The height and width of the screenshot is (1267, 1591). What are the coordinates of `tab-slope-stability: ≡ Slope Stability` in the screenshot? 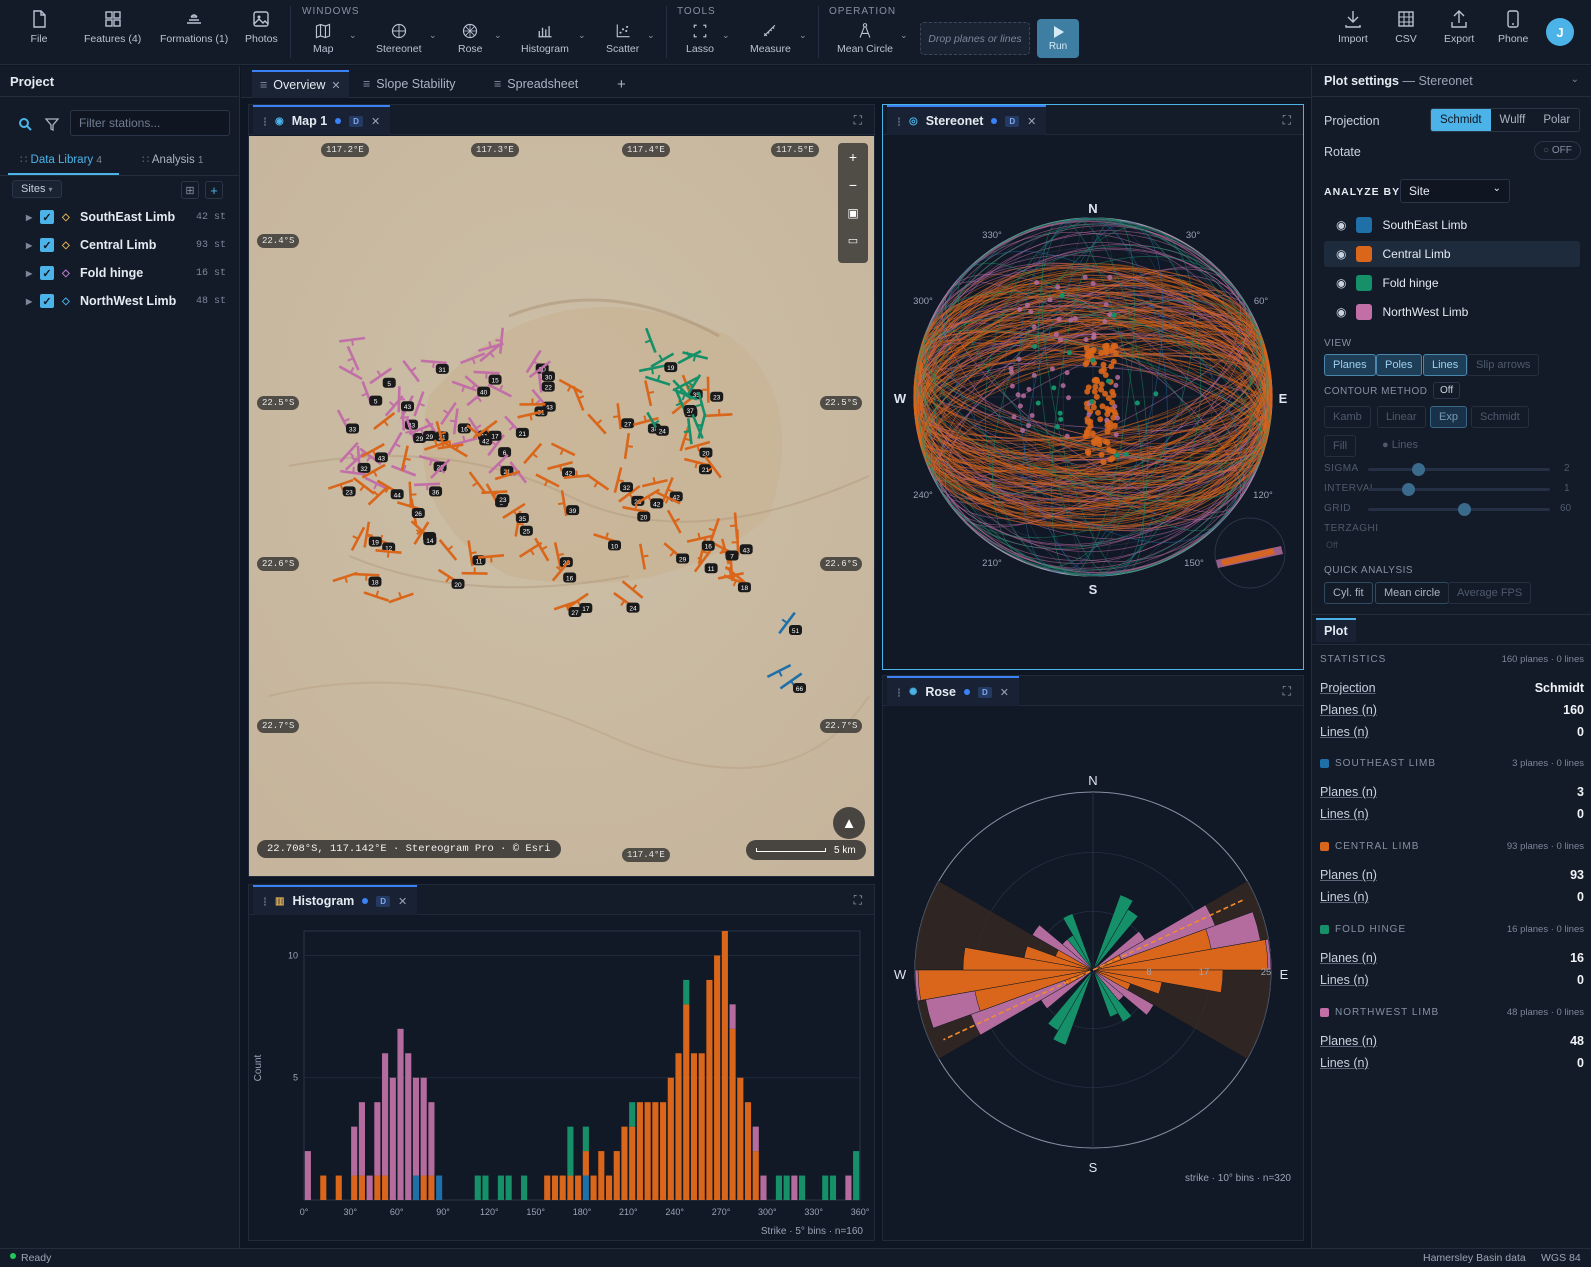 It's located at (409, 84).